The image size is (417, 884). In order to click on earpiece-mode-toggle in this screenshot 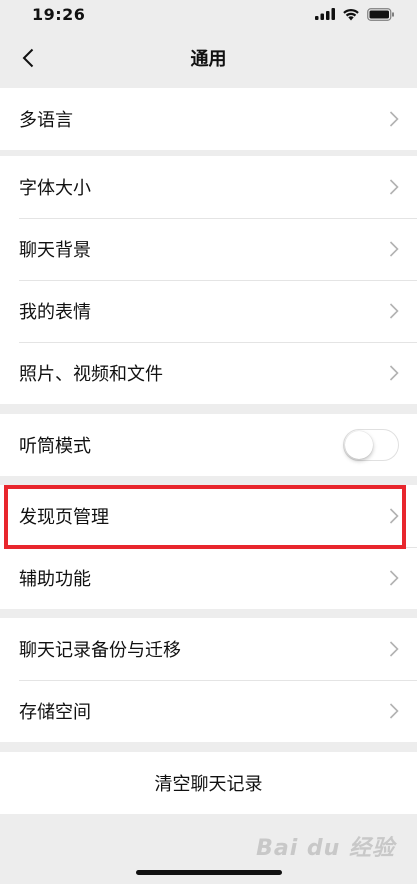, I will do `click(371, 445)`.